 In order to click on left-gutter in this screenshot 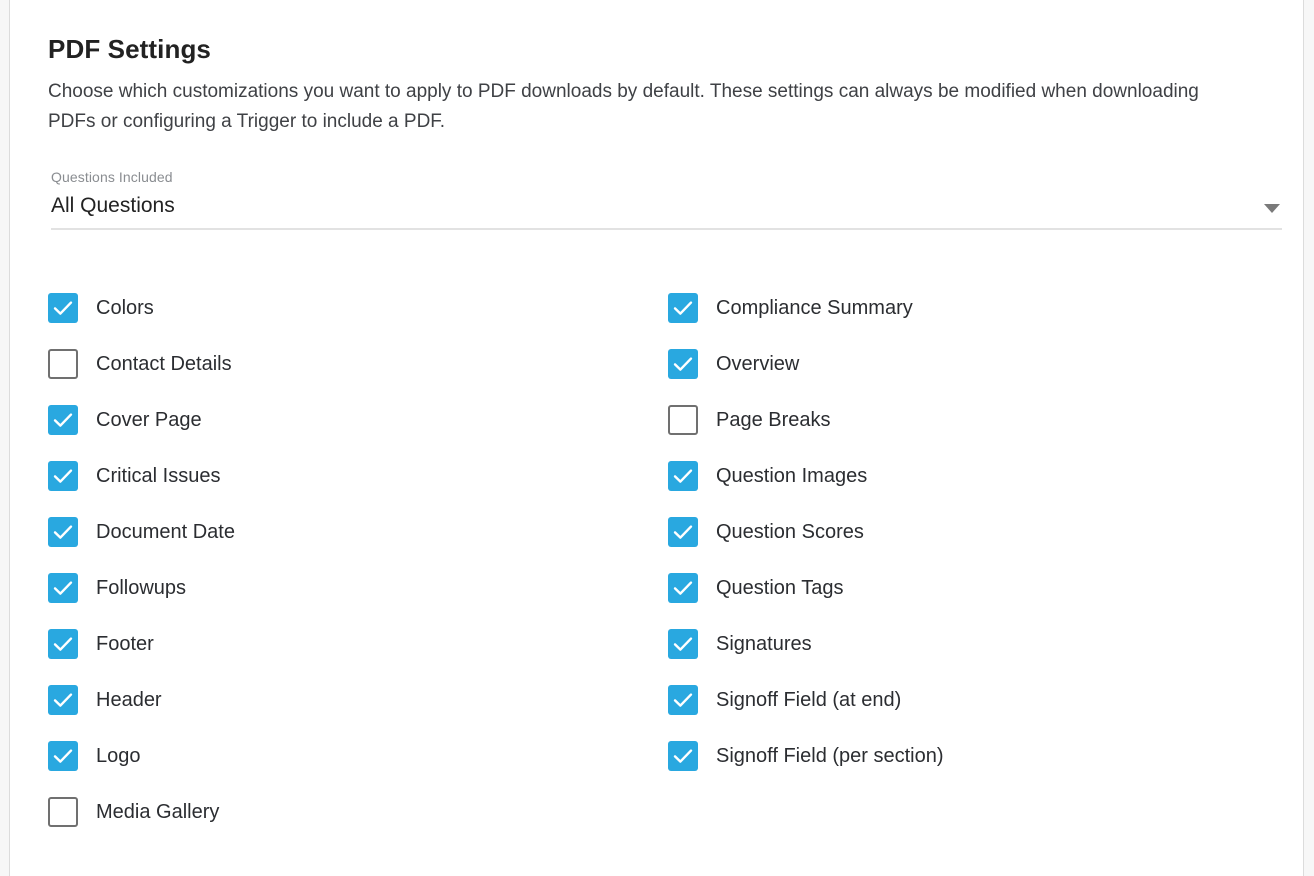, I will do `click(4, 438)`.